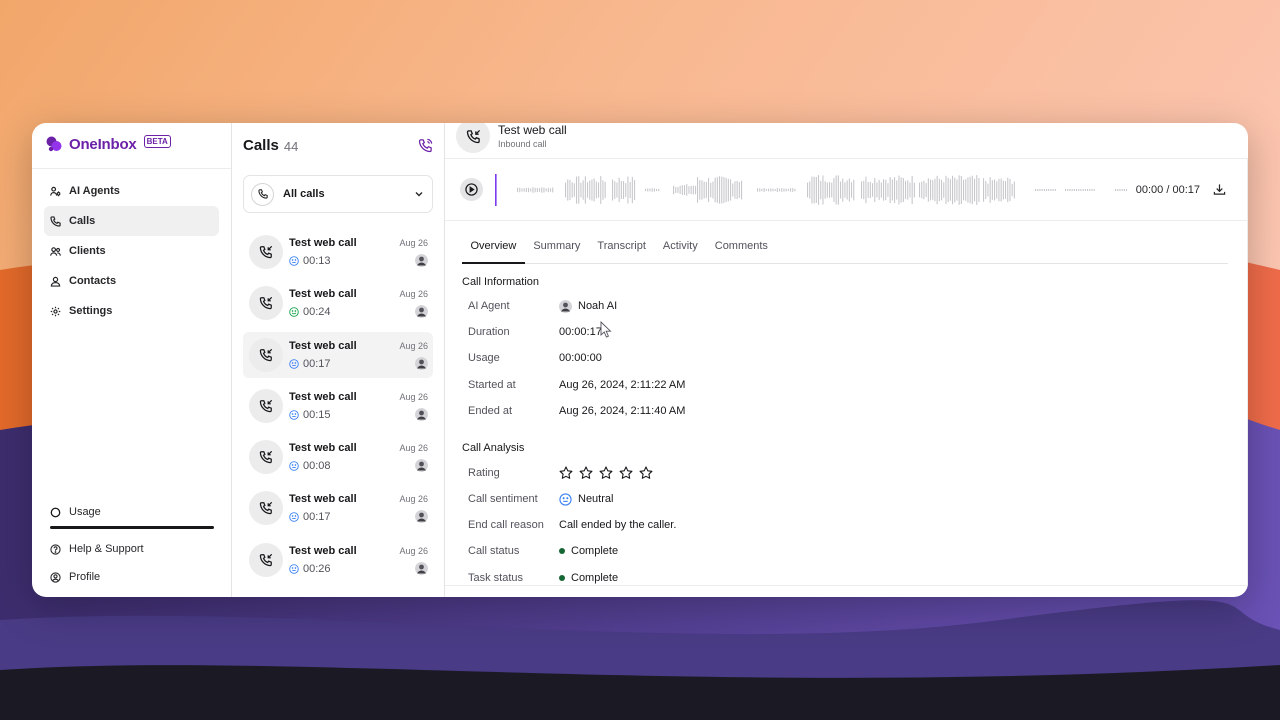  What do you see at coordinates (266, 457) in the screenshot?
I see `inbound-call-icon` at bounding box center [266, 457].